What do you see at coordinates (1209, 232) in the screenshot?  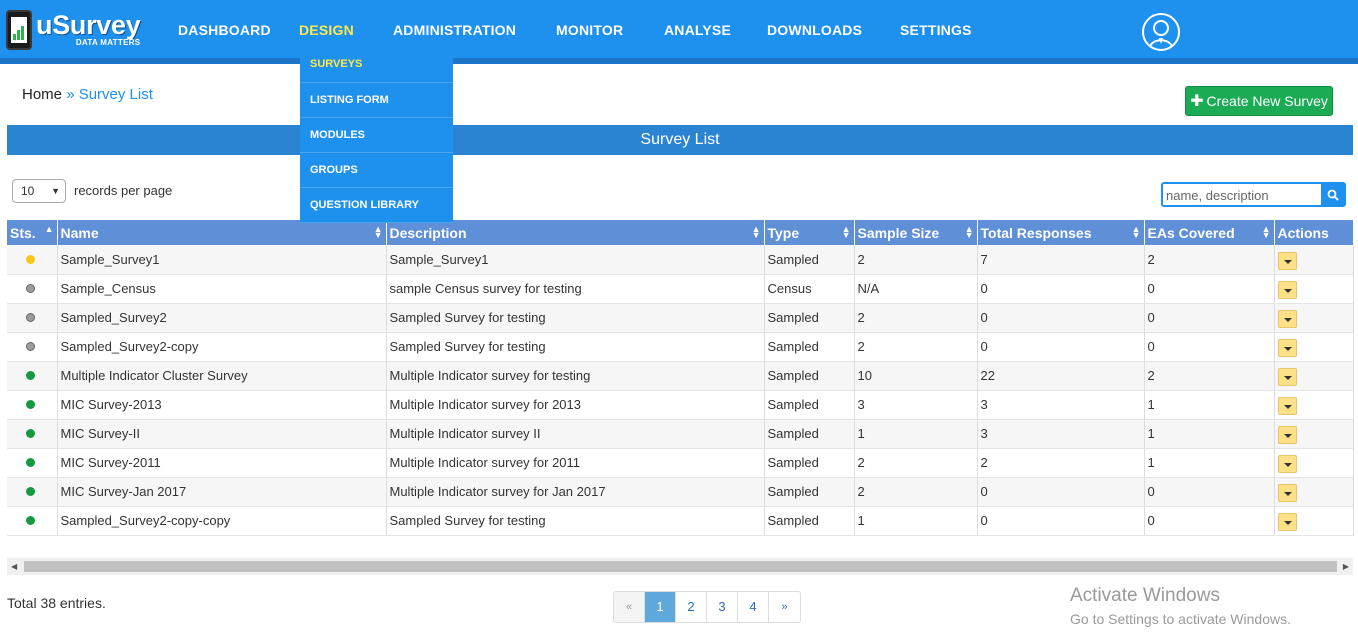 I see `column-header-eas-covered: EAs Covered ▲ ▼` at bounding box center [1209, 232].